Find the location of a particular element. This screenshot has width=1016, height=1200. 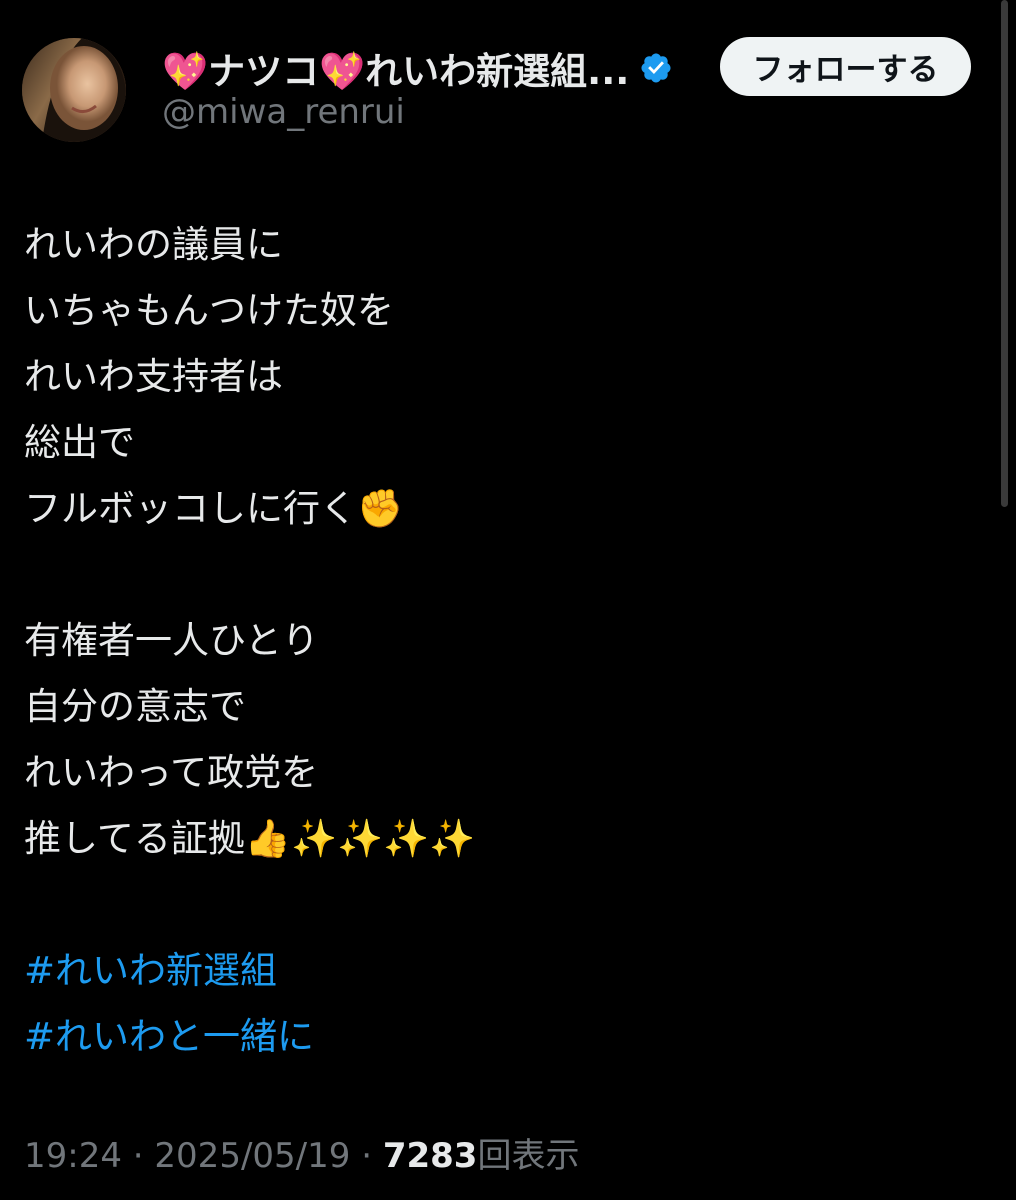

hashtag-link: #れいわと一緒に is located at coordinates (249, 1037).